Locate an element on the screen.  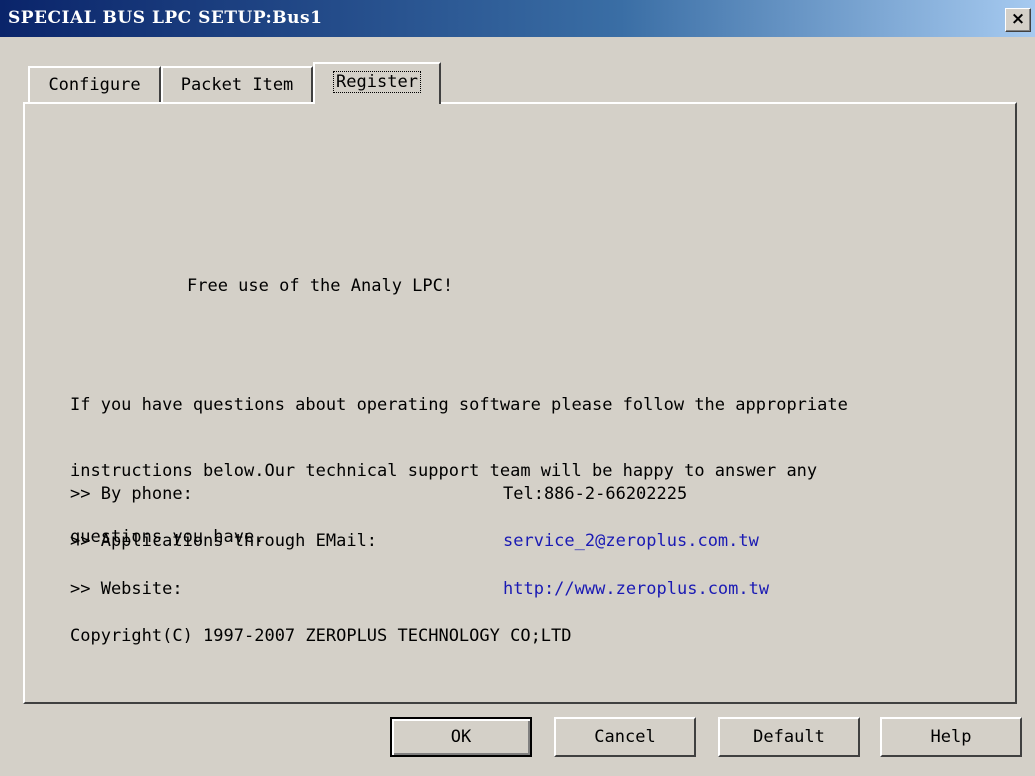
help-button: Help is located at coordinates (951, 737).